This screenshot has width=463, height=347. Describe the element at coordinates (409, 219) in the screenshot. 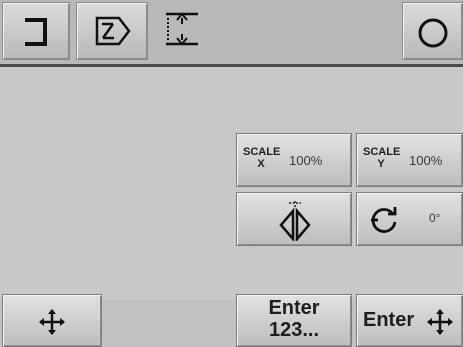

I see `rotate-button: 0°` at that location.